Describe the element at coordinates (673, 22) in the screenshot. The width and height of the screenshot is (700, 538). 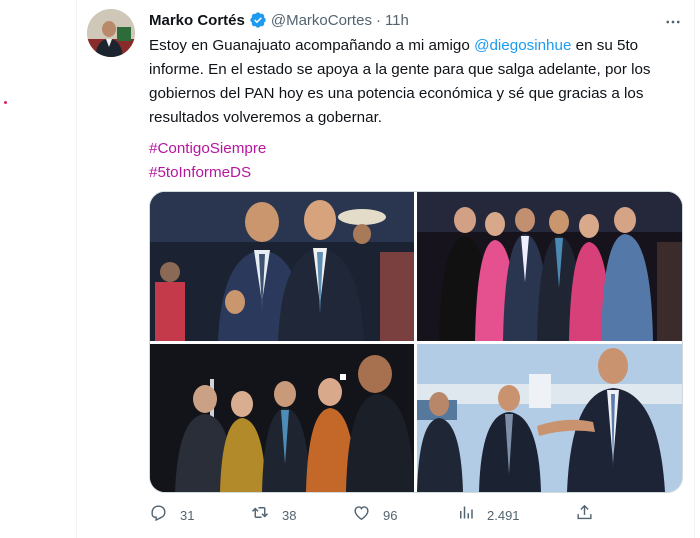
I see `more-horizontal-icon` at that location.